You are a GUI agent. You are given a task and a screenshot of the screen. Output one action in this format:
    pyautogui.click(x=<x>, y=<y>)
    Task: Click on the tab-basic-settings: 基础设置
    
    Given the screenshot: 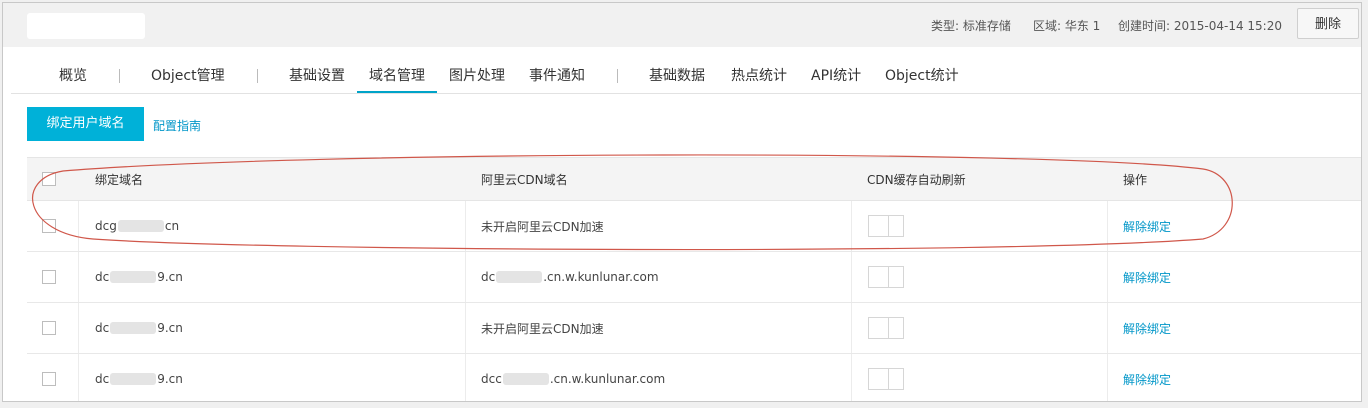 What is the action you would take?
    pyautogui.click(x=317, y=76)
    